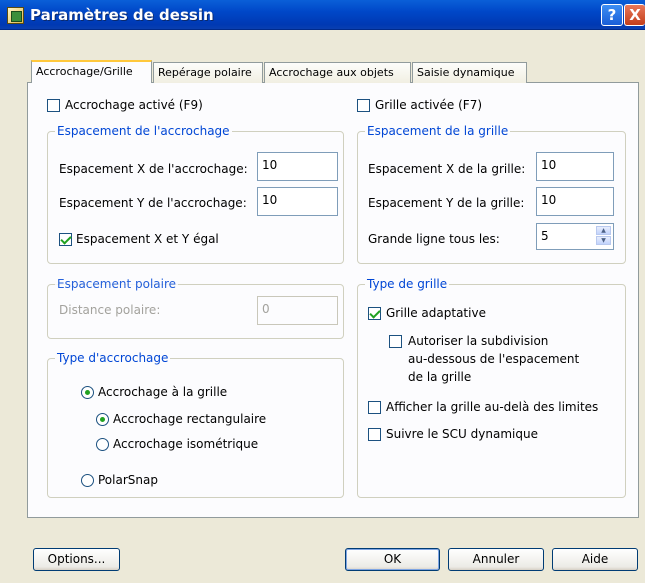 This screenshot has height=583, width=645. Describe the element at coordinates (429, 105) in the screenshot. I see `grid-on-label: Grille activée (F7)` at that location.